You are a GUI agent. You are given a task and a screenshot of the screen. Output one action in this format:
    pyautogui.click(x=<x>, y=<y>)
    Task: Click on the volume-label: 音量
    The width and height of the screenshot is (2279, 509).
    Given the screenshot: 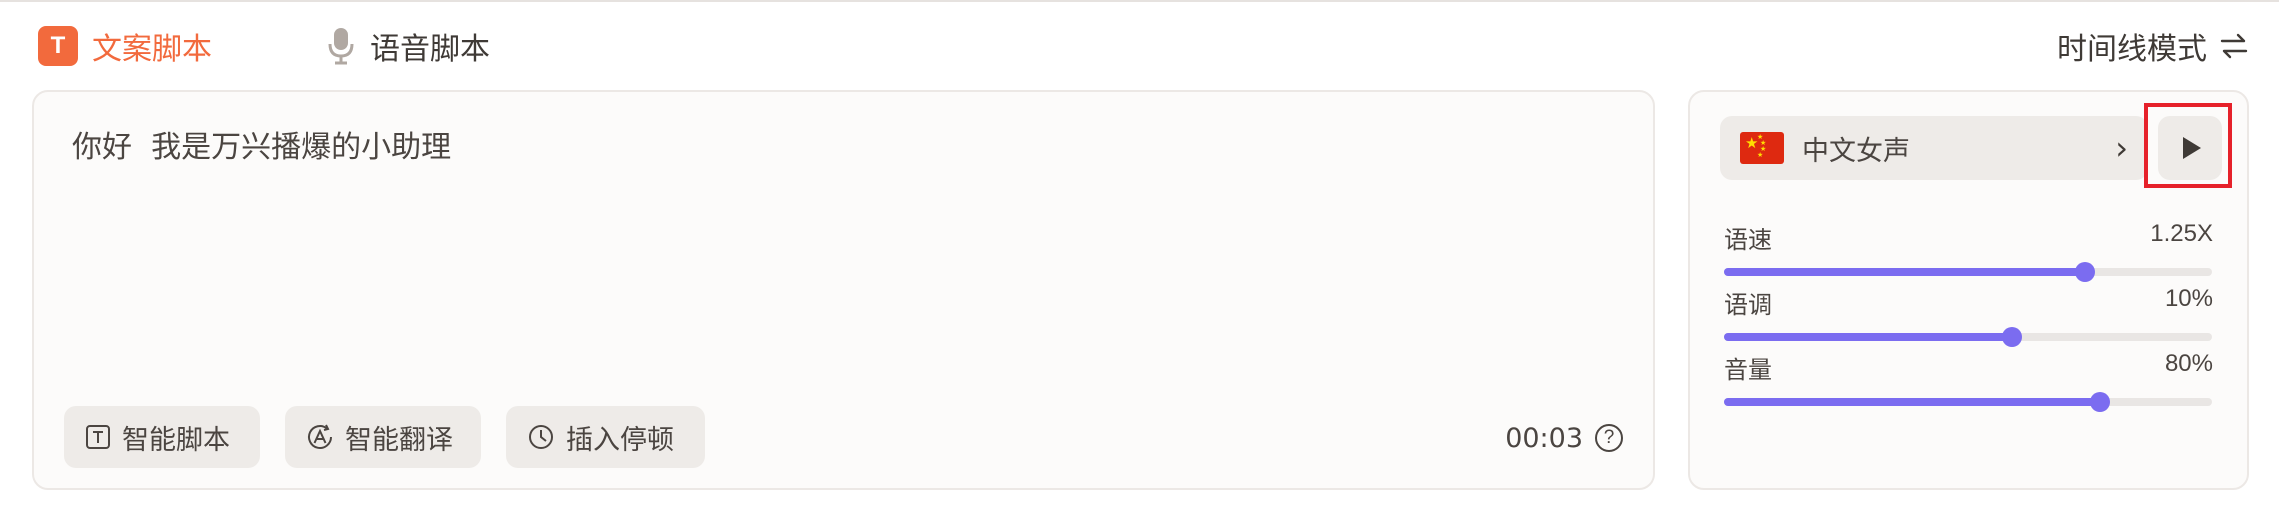 What is the action you would take?
    pyautogui.click(x=1748, y=370)
    